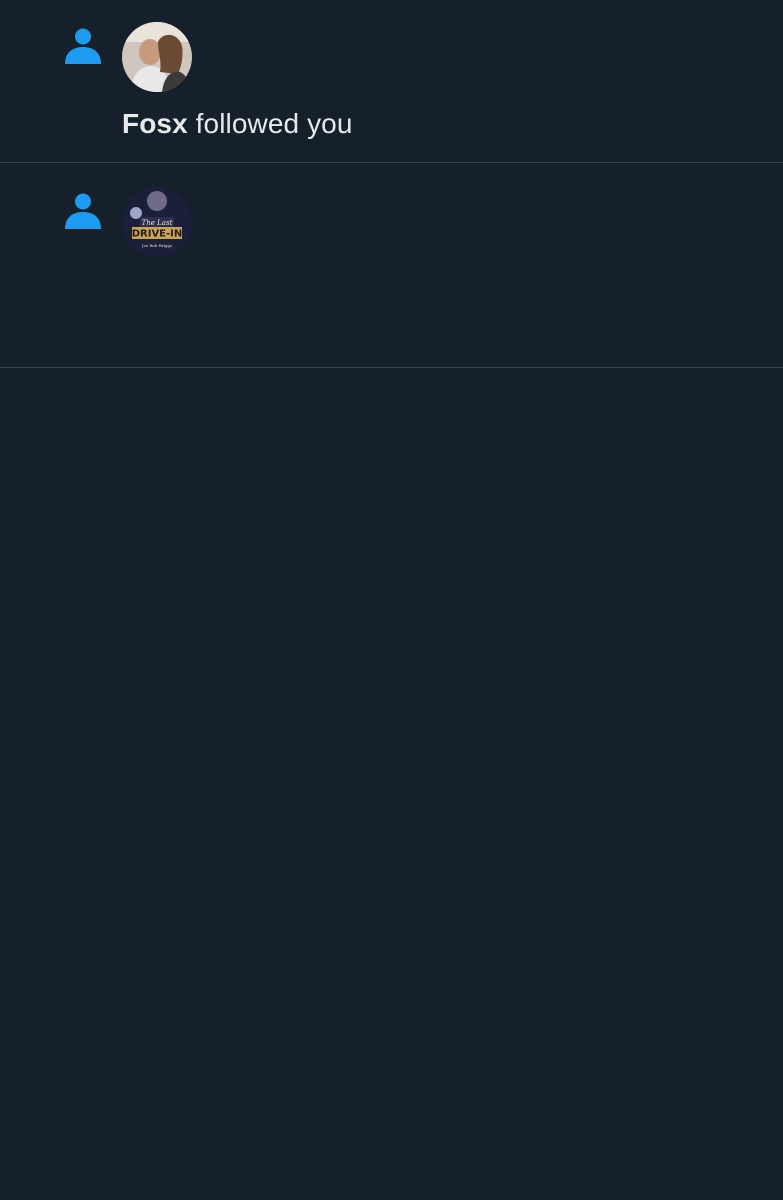  I want to click on avatar: The Last DRIVE-IN Joe Bob Briggs, so click(157, 222).